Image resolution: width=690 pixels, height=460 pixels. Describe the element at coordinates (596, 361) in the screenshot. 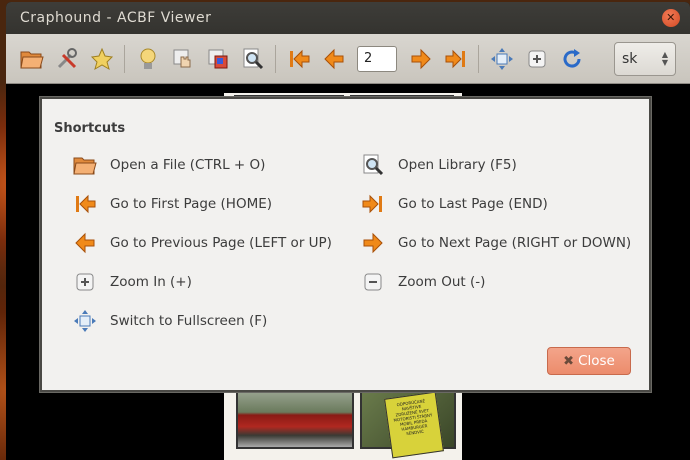

I see `close-button-label: Close` at that location.